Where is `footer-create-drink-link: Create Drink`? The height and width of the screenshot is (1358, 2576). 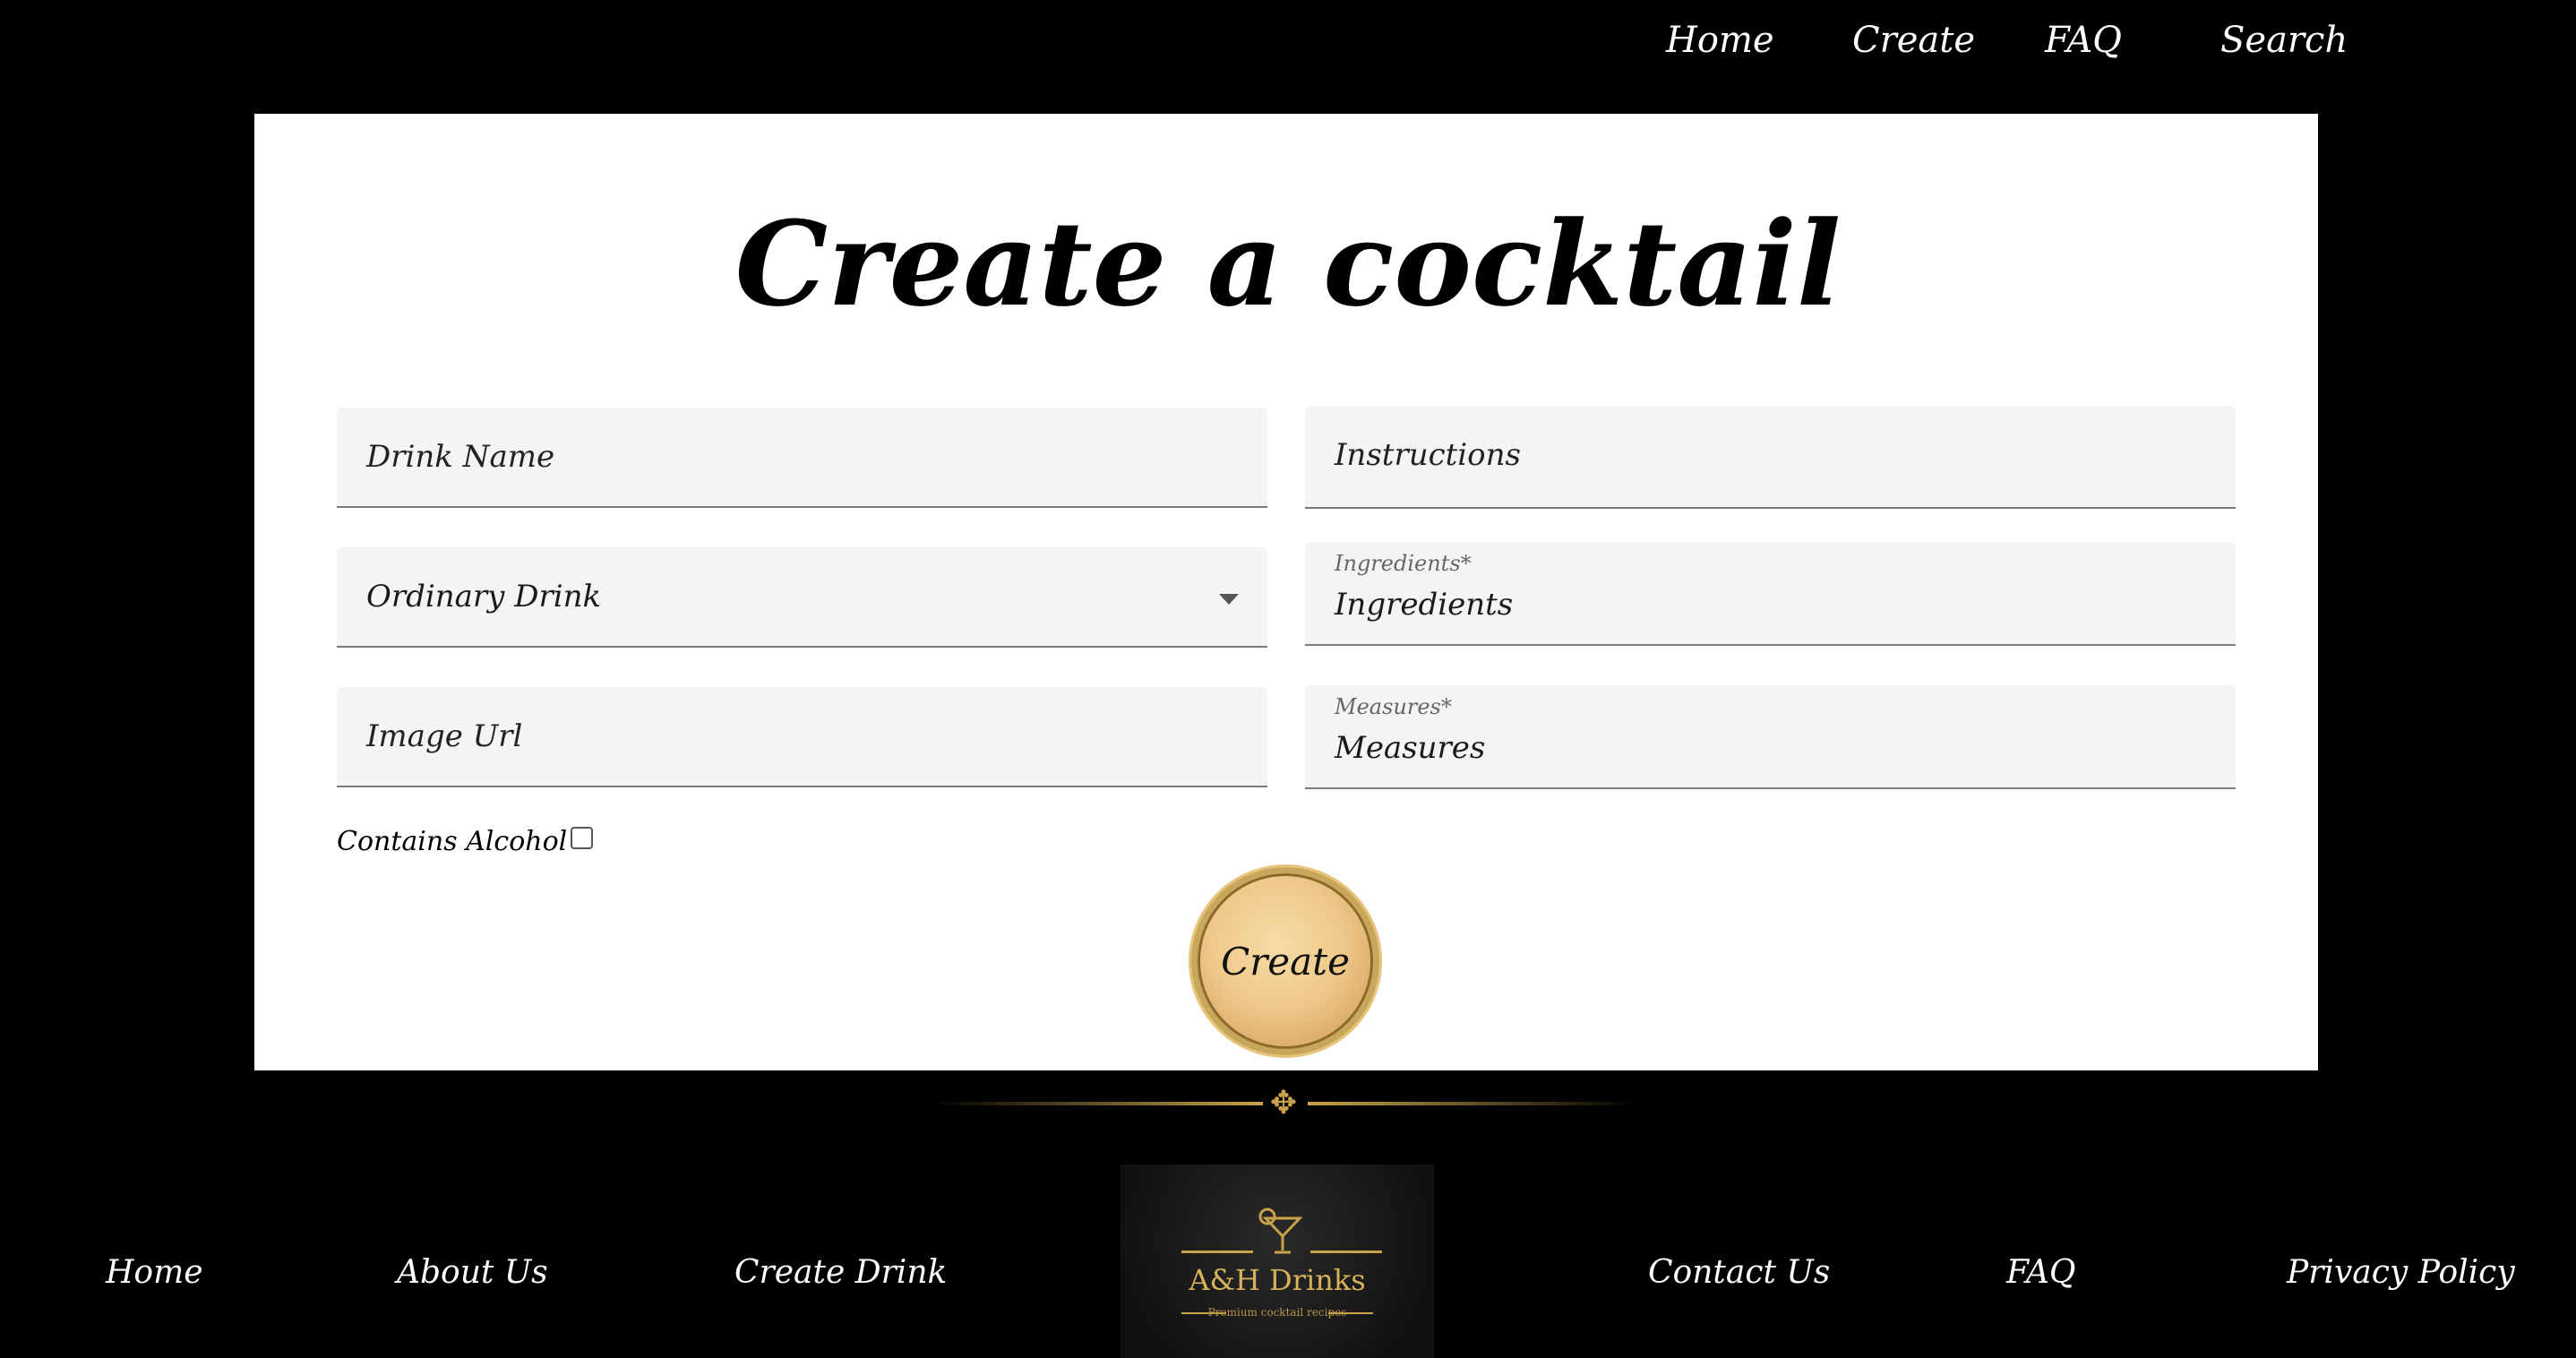
footer-create-drink-link: Create Drink is located at coordinates (840, 1272).